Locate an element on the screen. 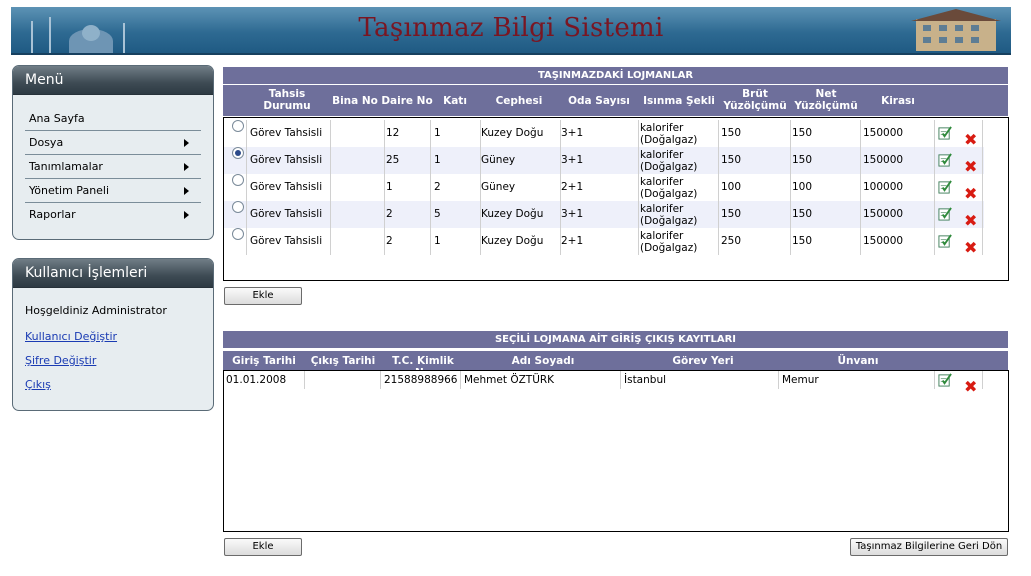 The height and width of the screenshot is (576, 1031). menu-item-dosya: Dosya is located at coordinates (113, 143).